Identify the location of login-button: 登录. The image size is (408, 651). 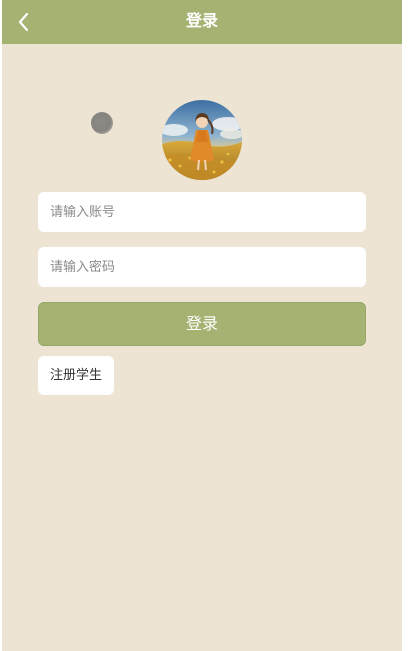
(202, 324).